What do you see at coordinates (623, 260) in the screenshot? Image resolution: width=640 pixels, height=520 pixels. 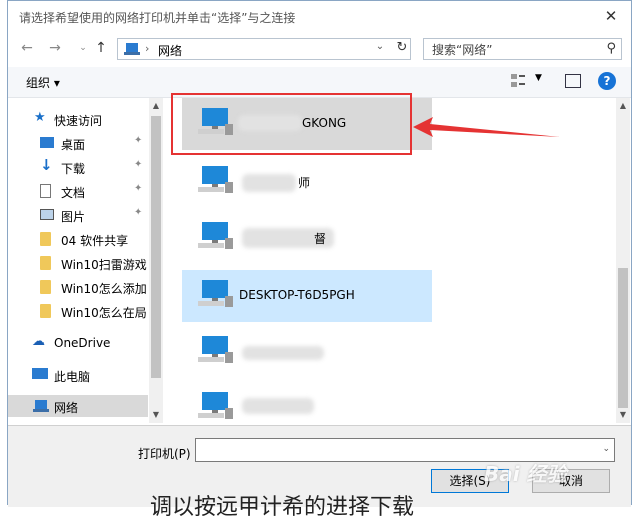 I see `list-scrollbar: ▲ ▼` at bounding box center [623, 260].